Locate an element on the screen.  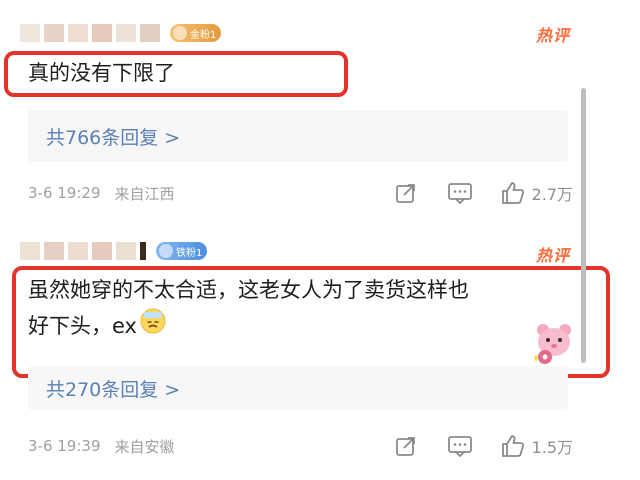
fan-level-badge: 铁粉1 is located at coordinates (182, 251).